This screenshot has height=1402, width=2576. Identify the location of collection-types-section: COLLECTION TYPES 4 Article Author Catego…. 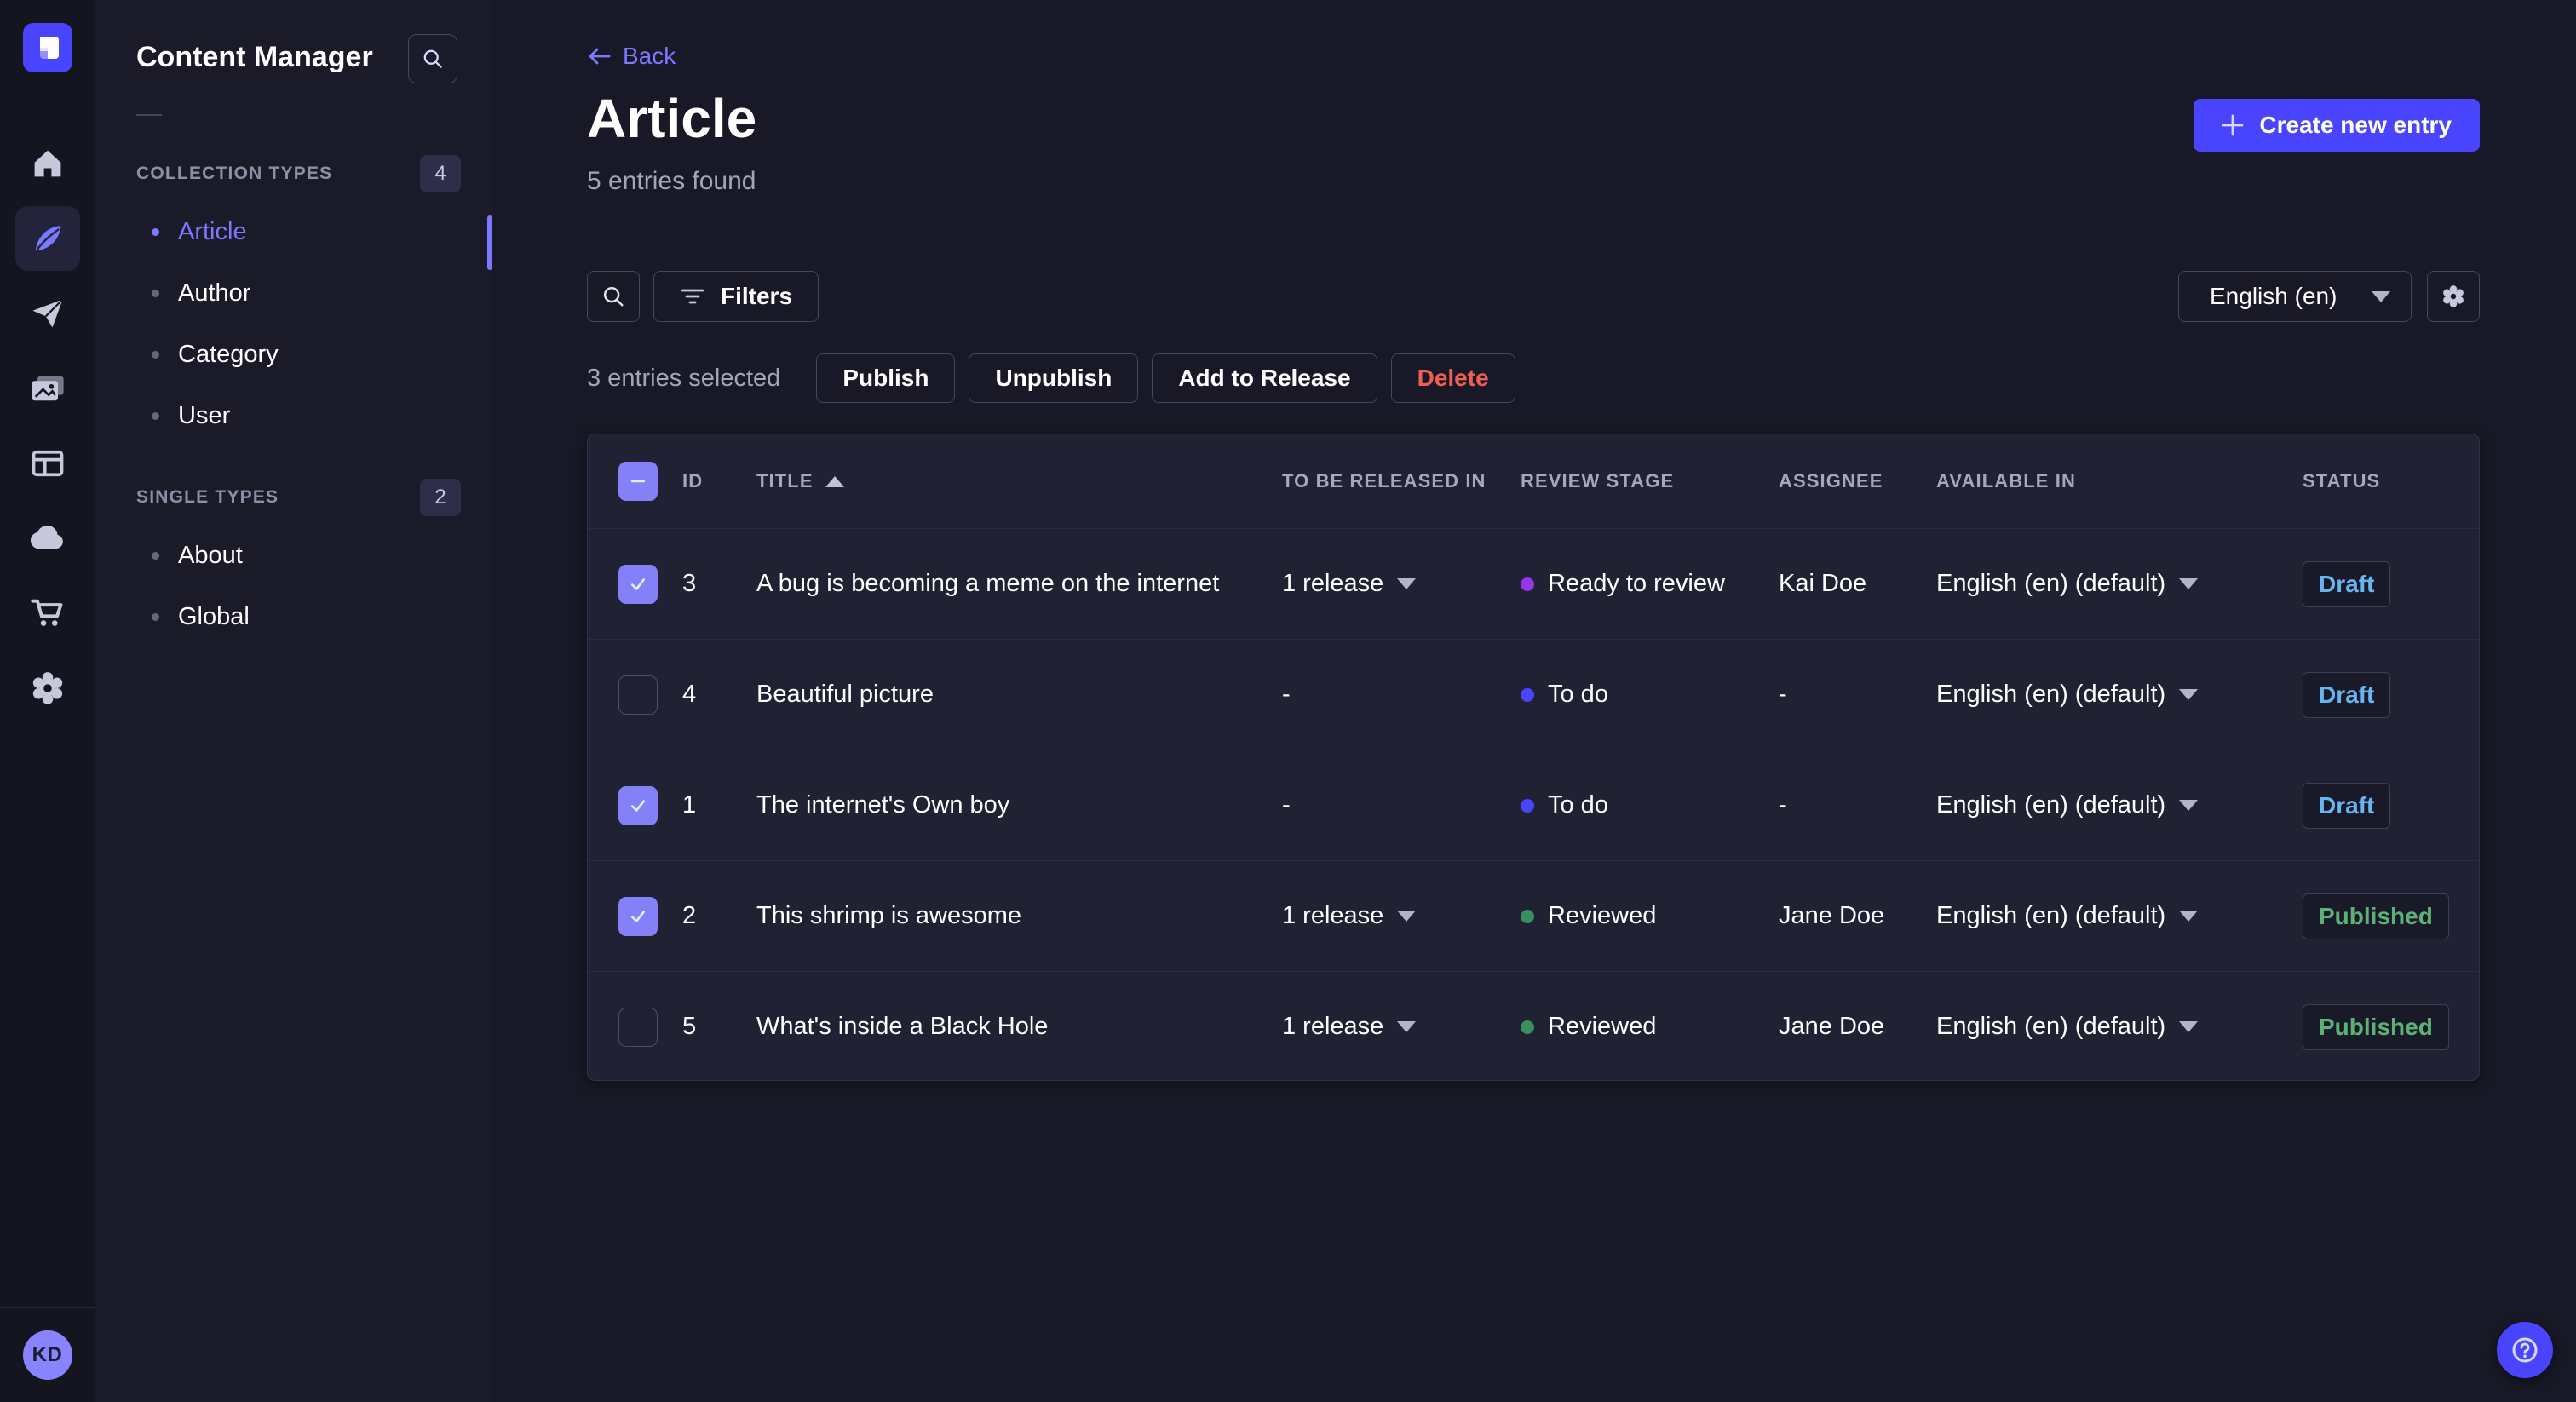
(294, 300).